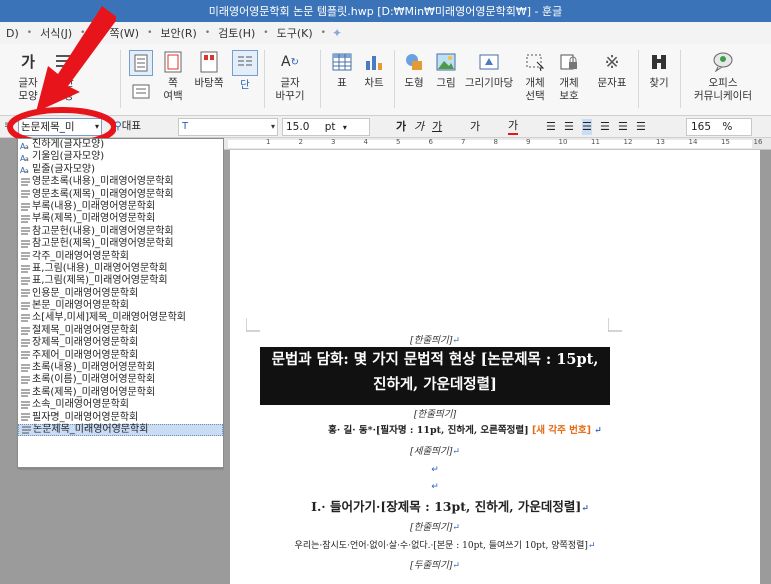  I want to click on page-background-icon, so click(209, 62).